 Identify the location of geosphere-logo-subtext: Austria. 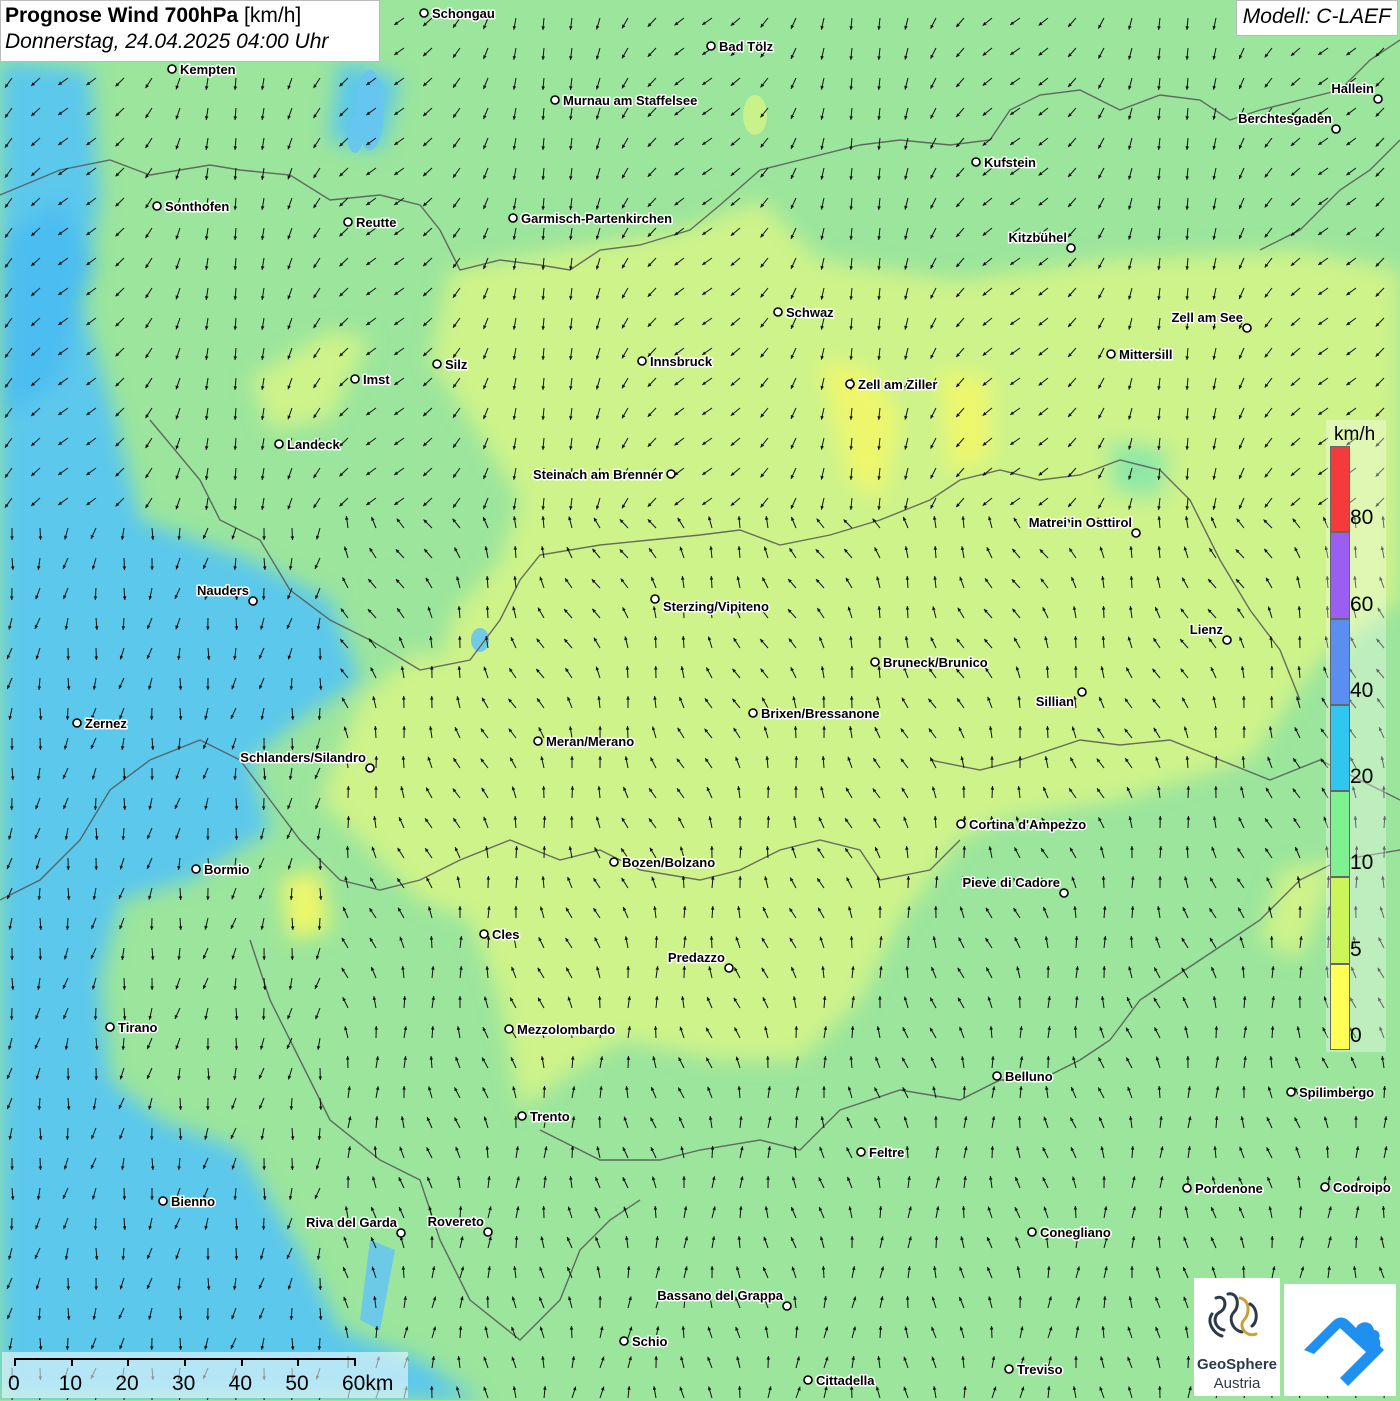
(1237, 1383).